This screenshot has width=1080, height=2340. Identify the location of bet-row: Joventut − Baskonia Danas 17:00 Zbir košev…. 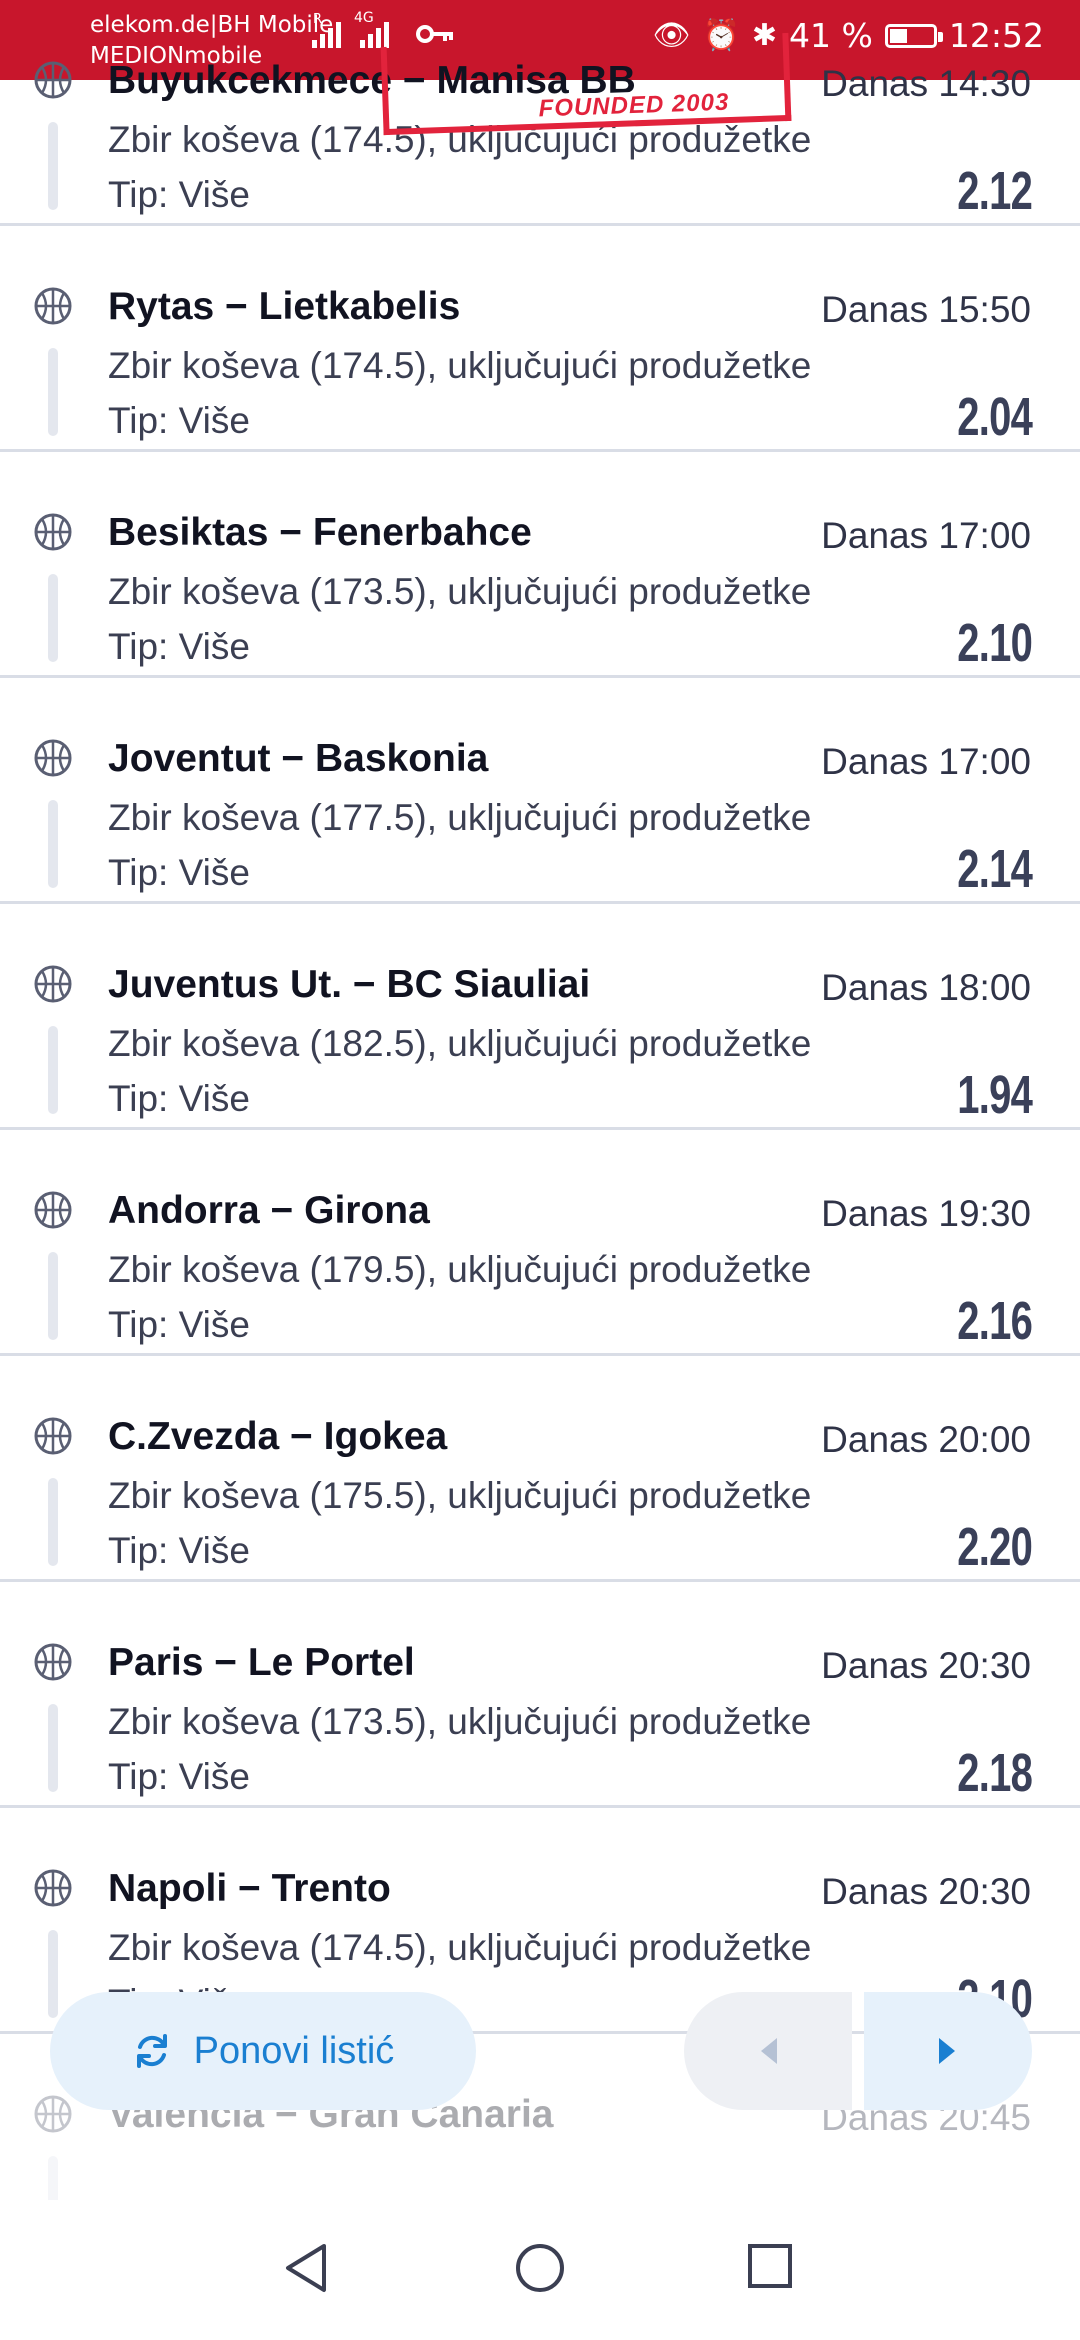
(540, 791).